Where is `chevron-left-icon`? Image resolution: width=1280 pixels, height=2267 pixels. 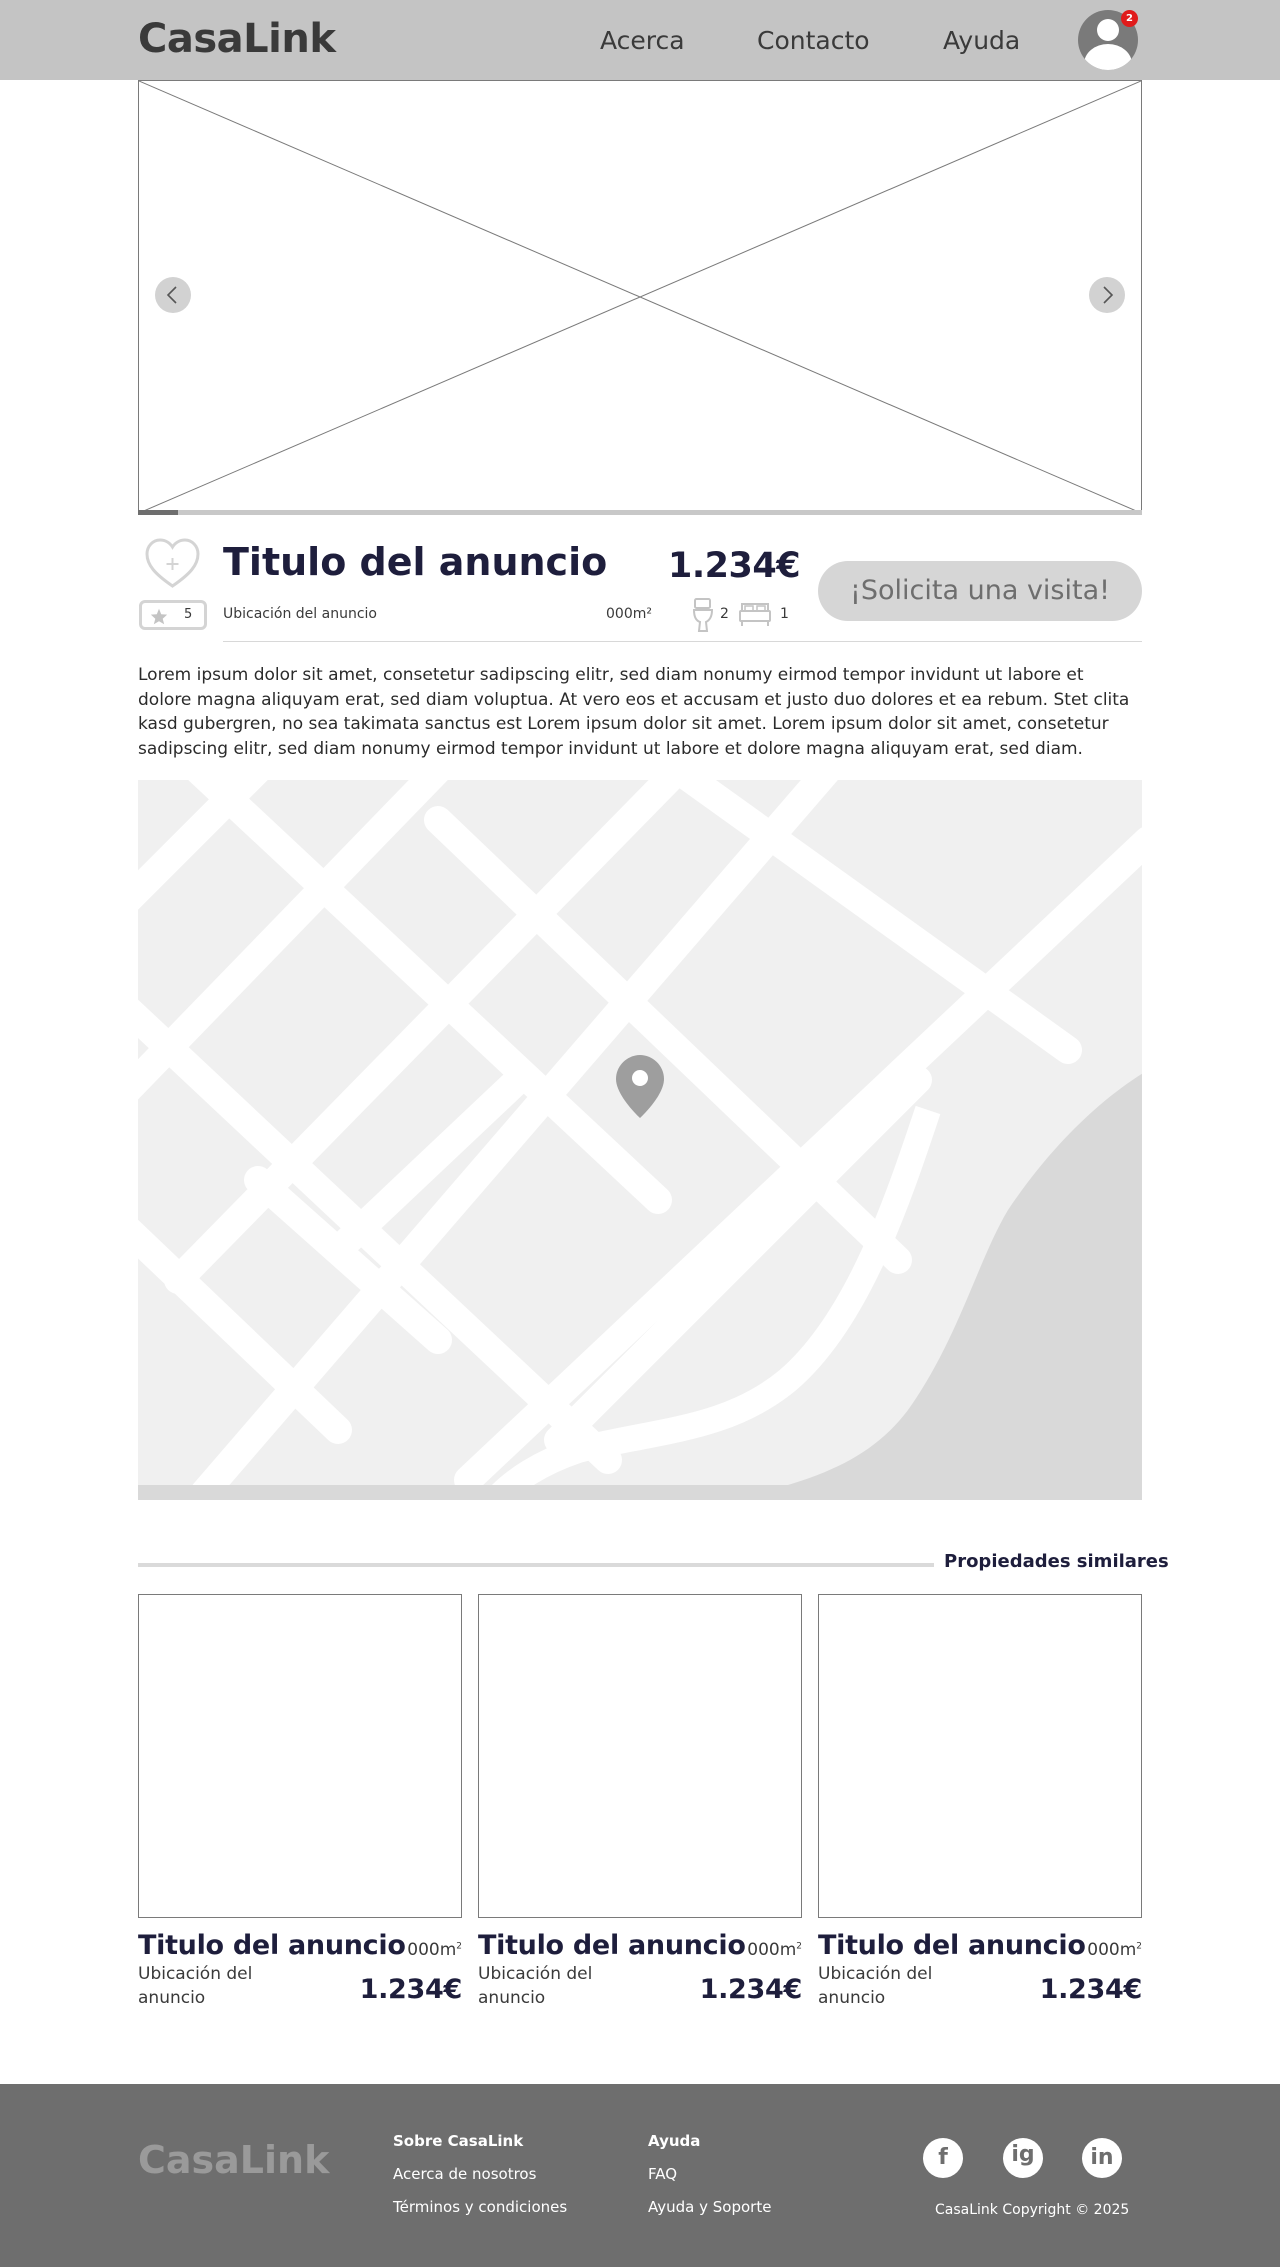 chevron-left-icon is located at coordinates (171, 295).